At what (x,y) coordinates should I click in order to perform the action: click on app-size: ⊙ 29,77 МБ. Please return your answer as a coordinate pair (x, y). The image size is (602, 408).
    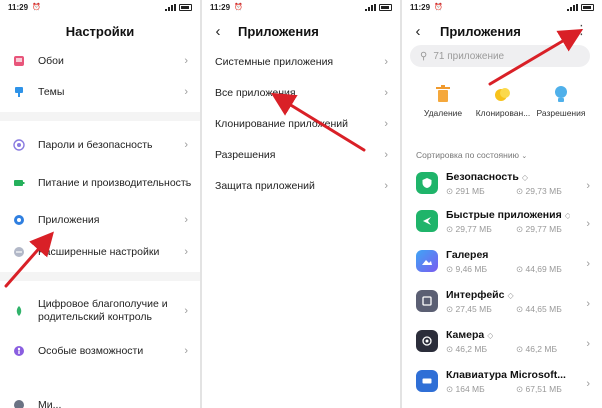
    Looking at the image, I should click on (469, 229).